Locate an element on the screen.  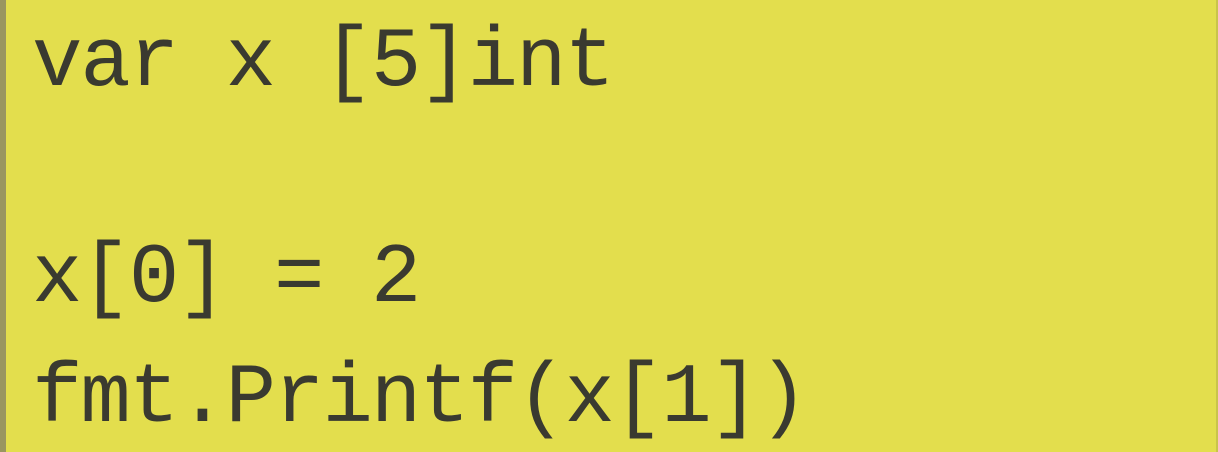
code-line-print: fmt.Printf(x[1]) is located at coordinates (420, 399).